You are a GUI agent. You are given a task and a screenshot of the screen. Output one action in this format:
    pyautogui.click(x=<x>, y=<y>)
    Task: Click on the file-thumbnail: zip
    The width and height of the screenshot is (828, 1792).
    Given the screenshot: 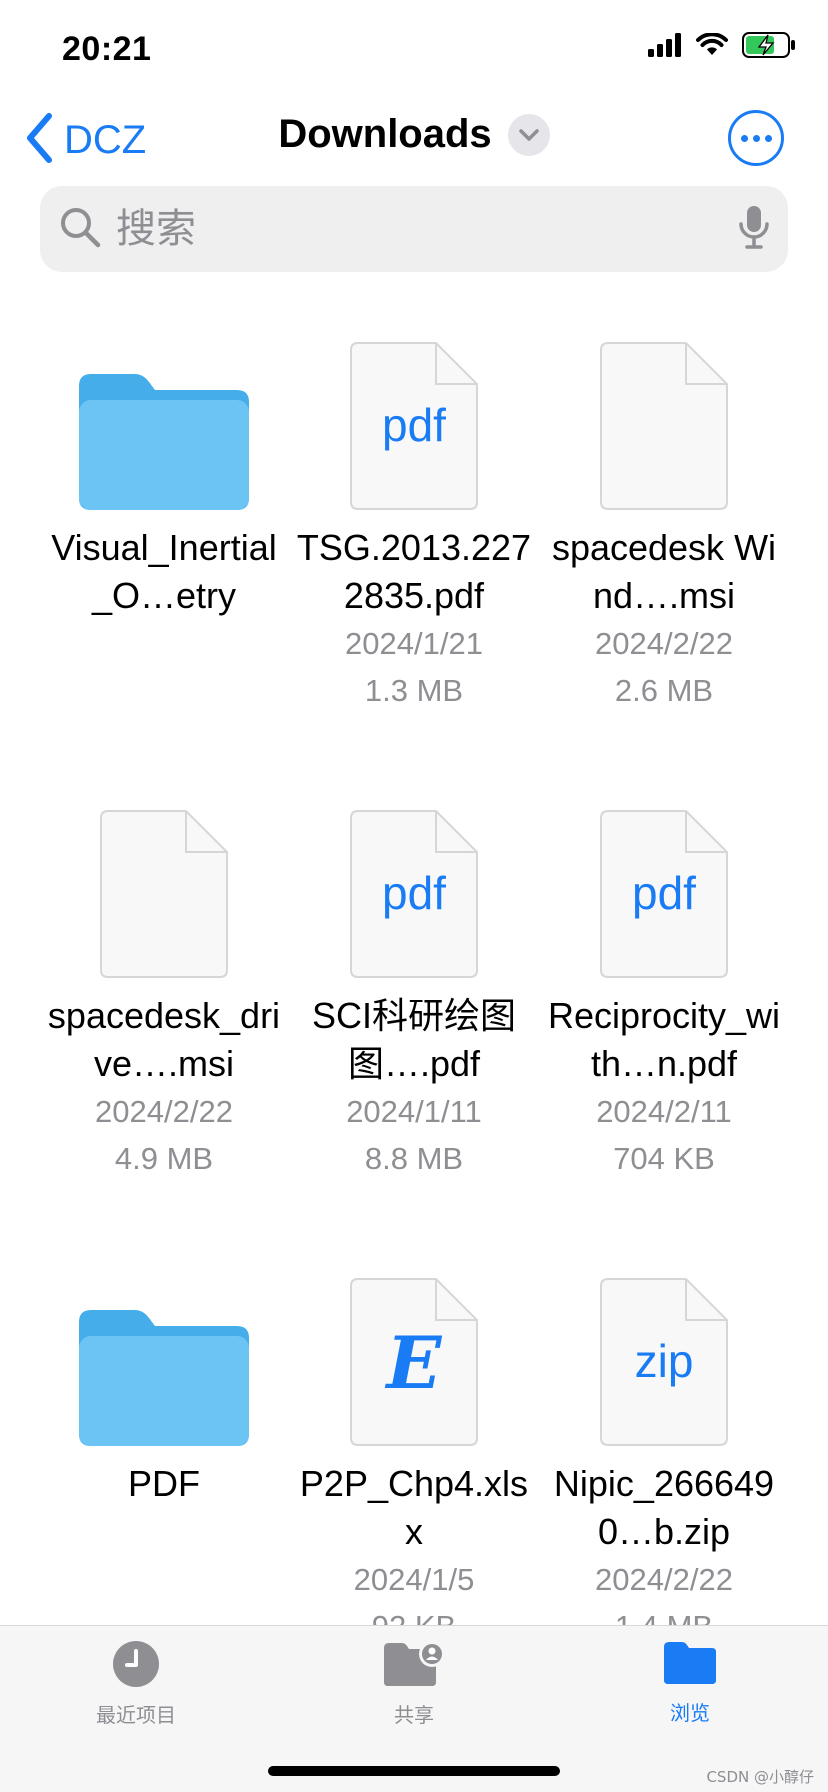 What is the action you would take?
    pyautogui.click(x=664, y=1356)
    